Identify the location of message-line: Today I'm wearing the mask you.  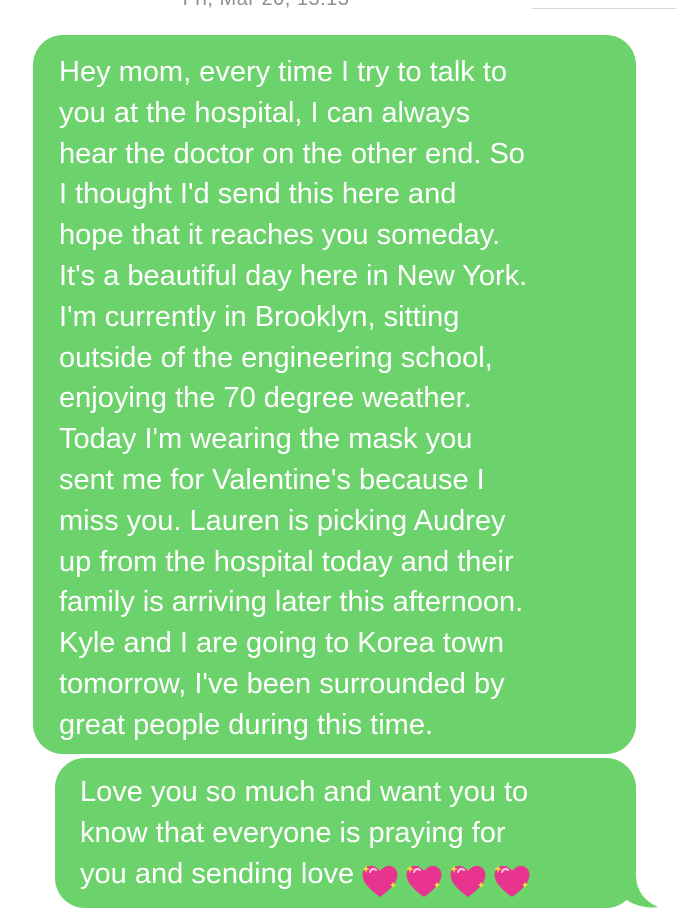
(266, 439).